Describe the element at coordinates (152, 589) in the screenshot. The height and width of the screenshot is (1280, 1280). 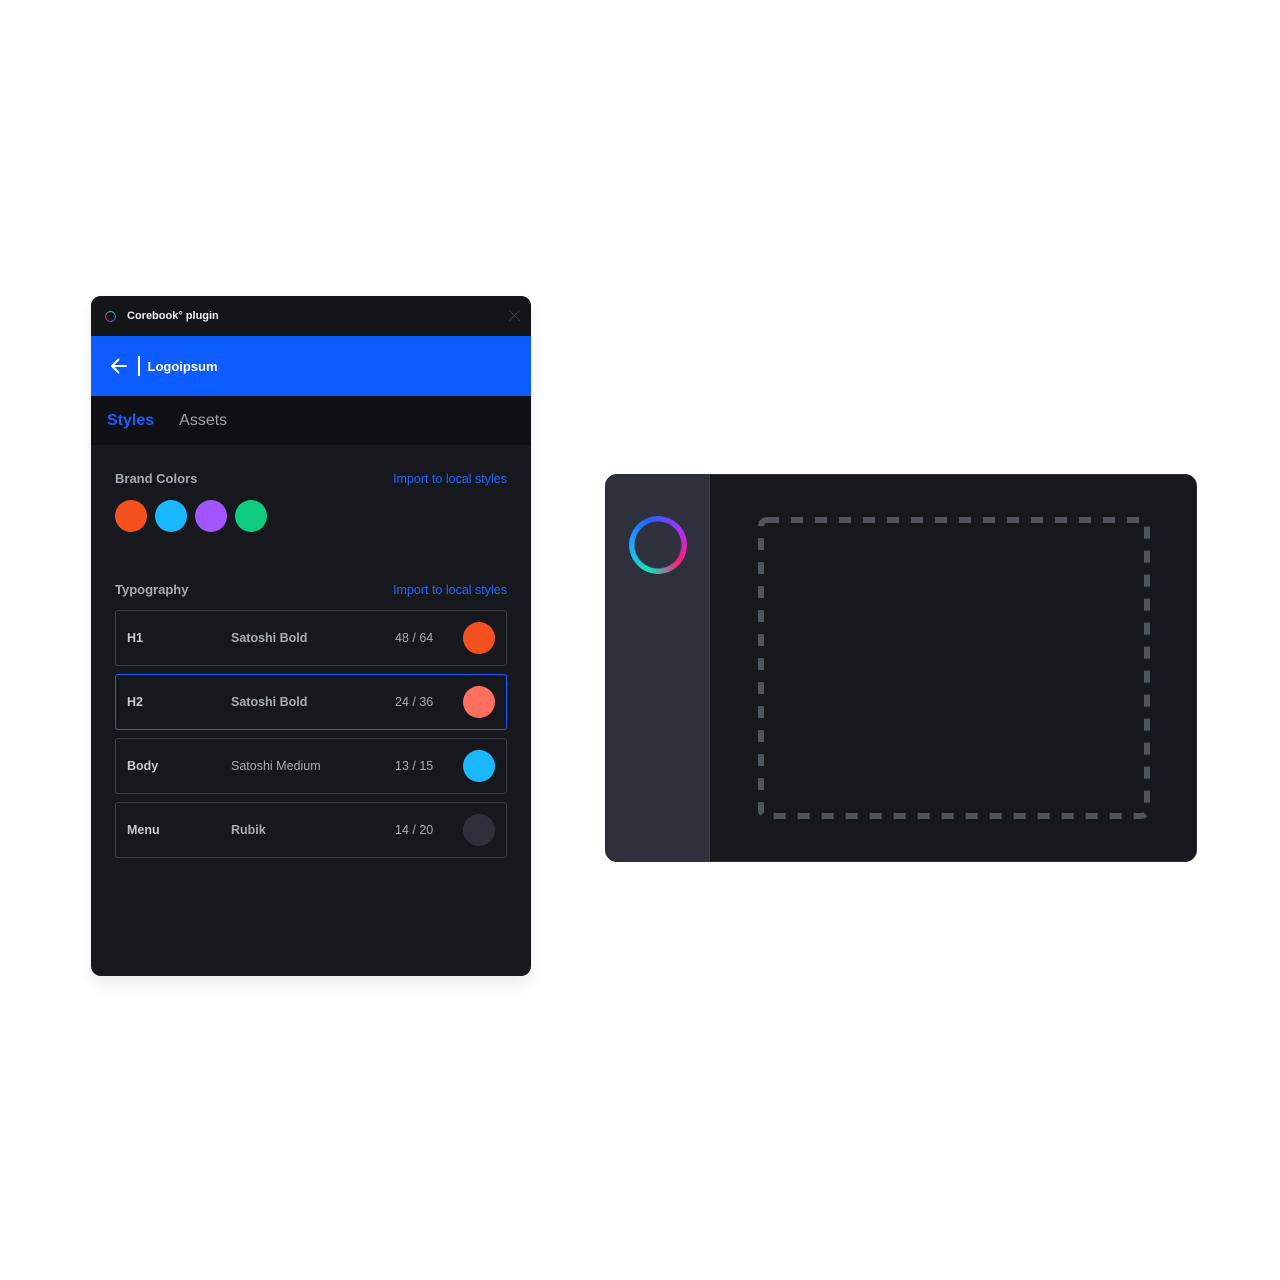
I see `typography-title: Typography` at that location.